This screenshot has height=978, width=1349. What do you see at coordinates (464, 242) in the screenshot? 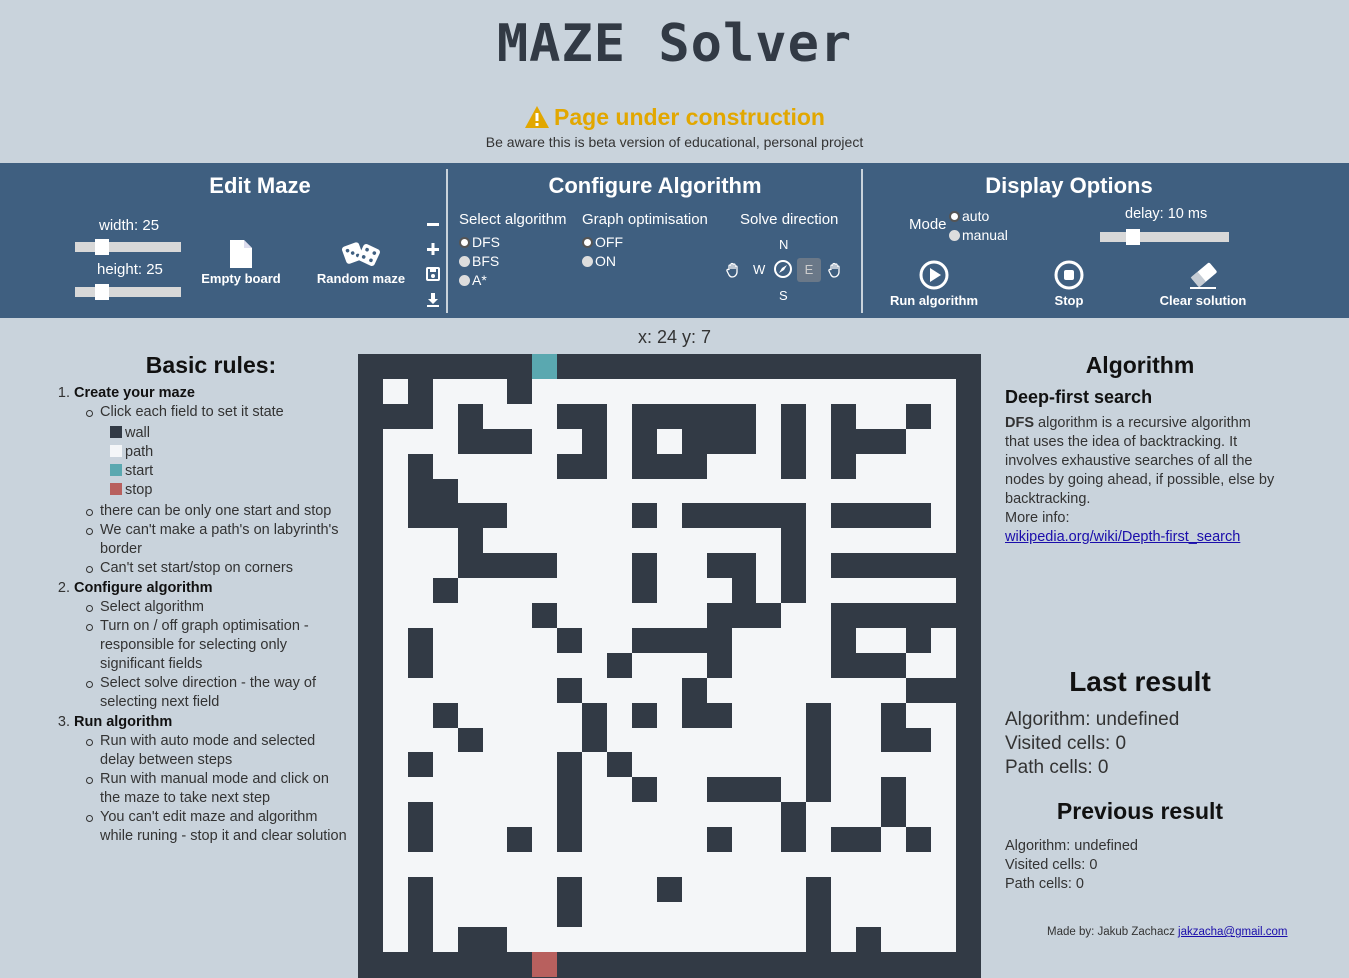
I see `radio-dfs-dot` at bounding box center [464, 242].